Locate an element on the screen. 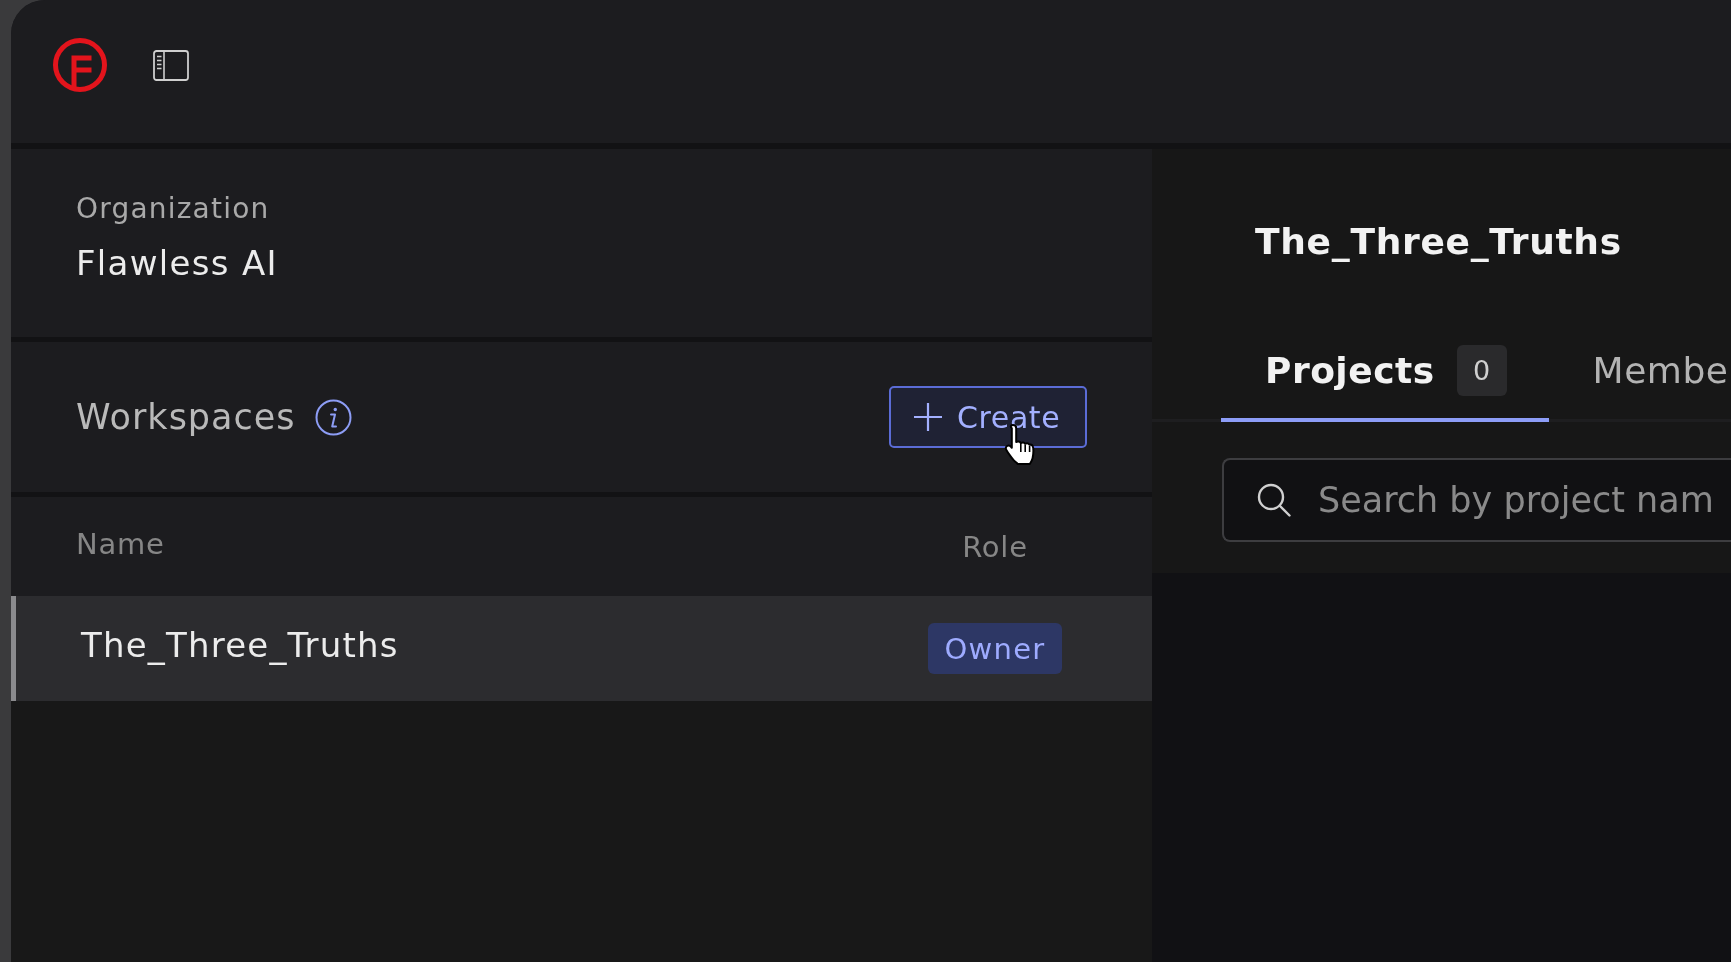 Image resolution: width=1731 pixels, height=962 pixels. search-field: Search by project nam is located at coordinates (1476, 500).